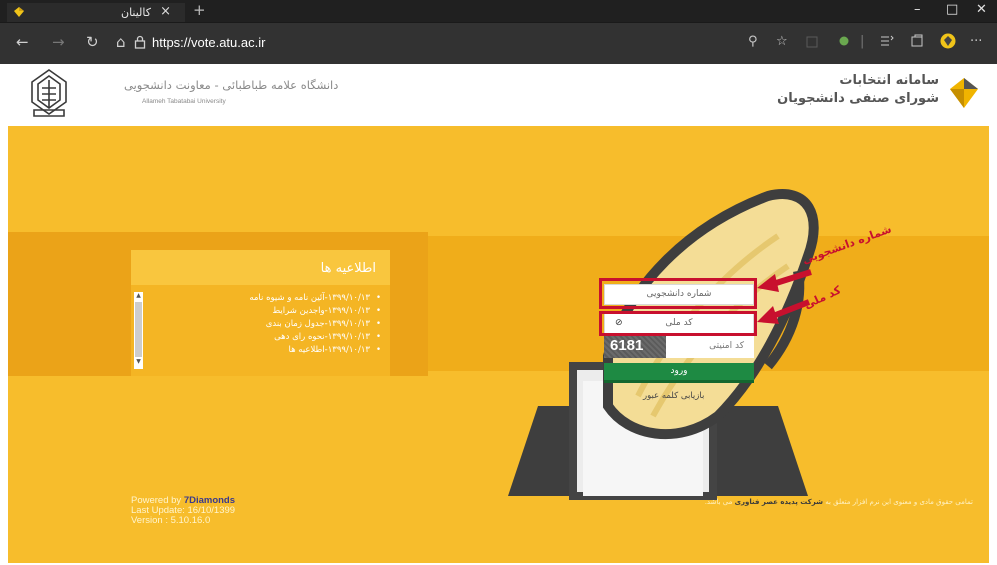 This screenshot has height=565, width=997. Describe the element at coordinates (635, 347) in the screenshot. I see `captcha-image: 6181` at that location.